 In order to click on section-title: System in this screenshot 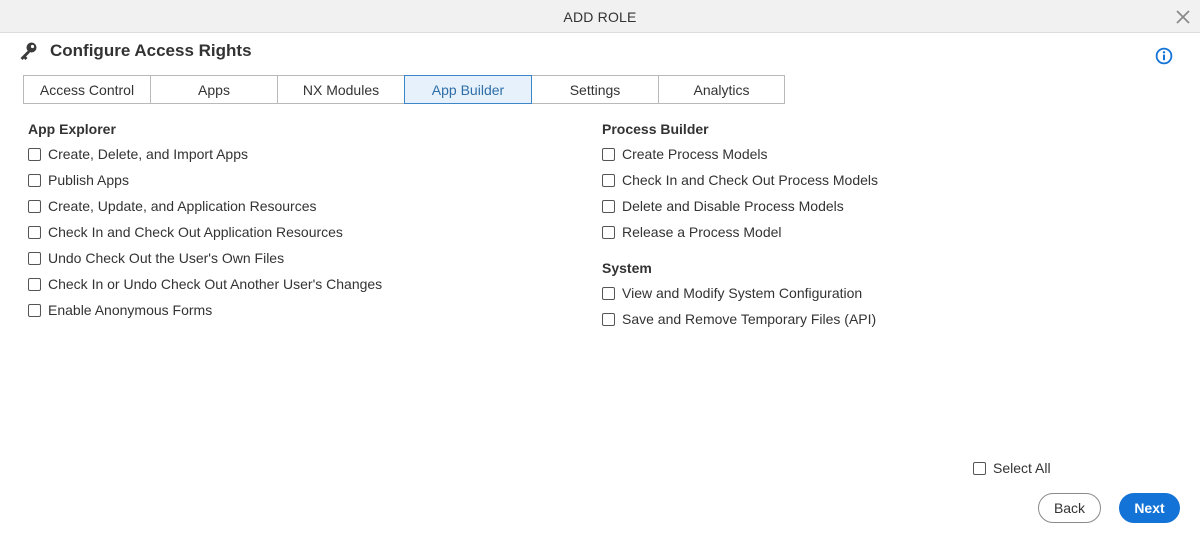, I will do `click(627, 268)`.